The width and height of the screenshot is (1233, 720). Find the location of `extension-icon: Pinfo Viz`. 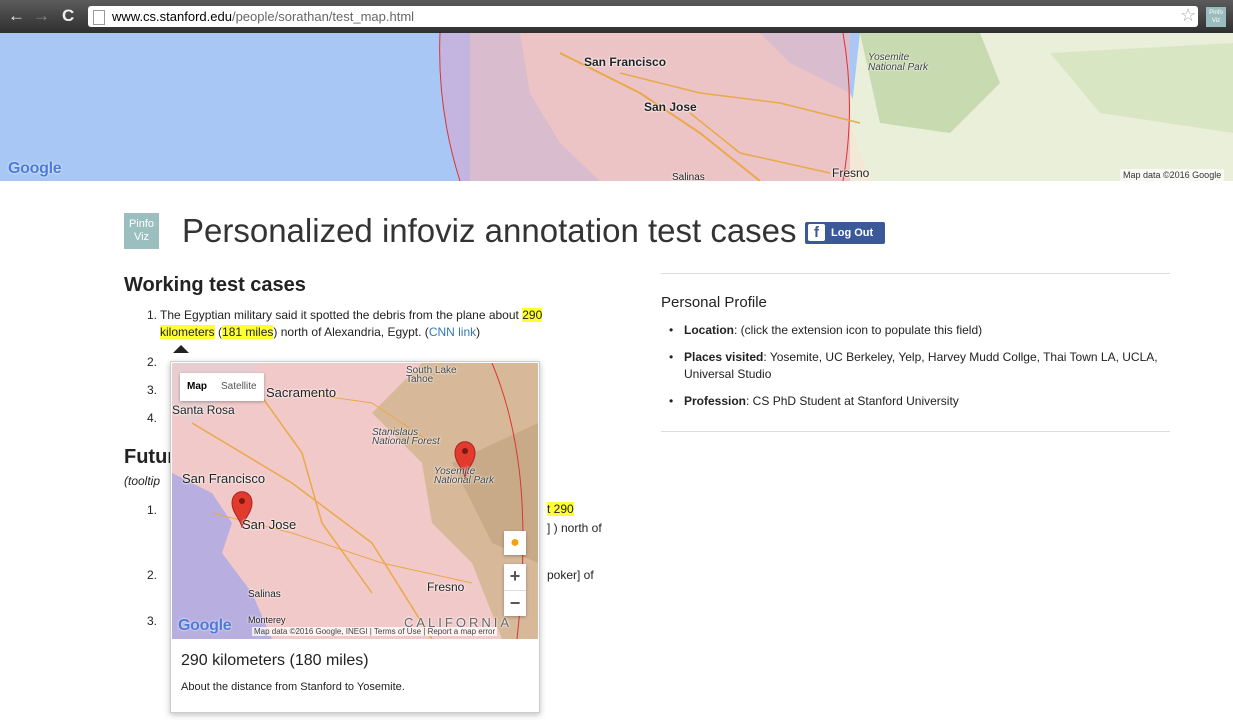

extension-icon: Pinfo Viz is located at coordinates (1216, 17).